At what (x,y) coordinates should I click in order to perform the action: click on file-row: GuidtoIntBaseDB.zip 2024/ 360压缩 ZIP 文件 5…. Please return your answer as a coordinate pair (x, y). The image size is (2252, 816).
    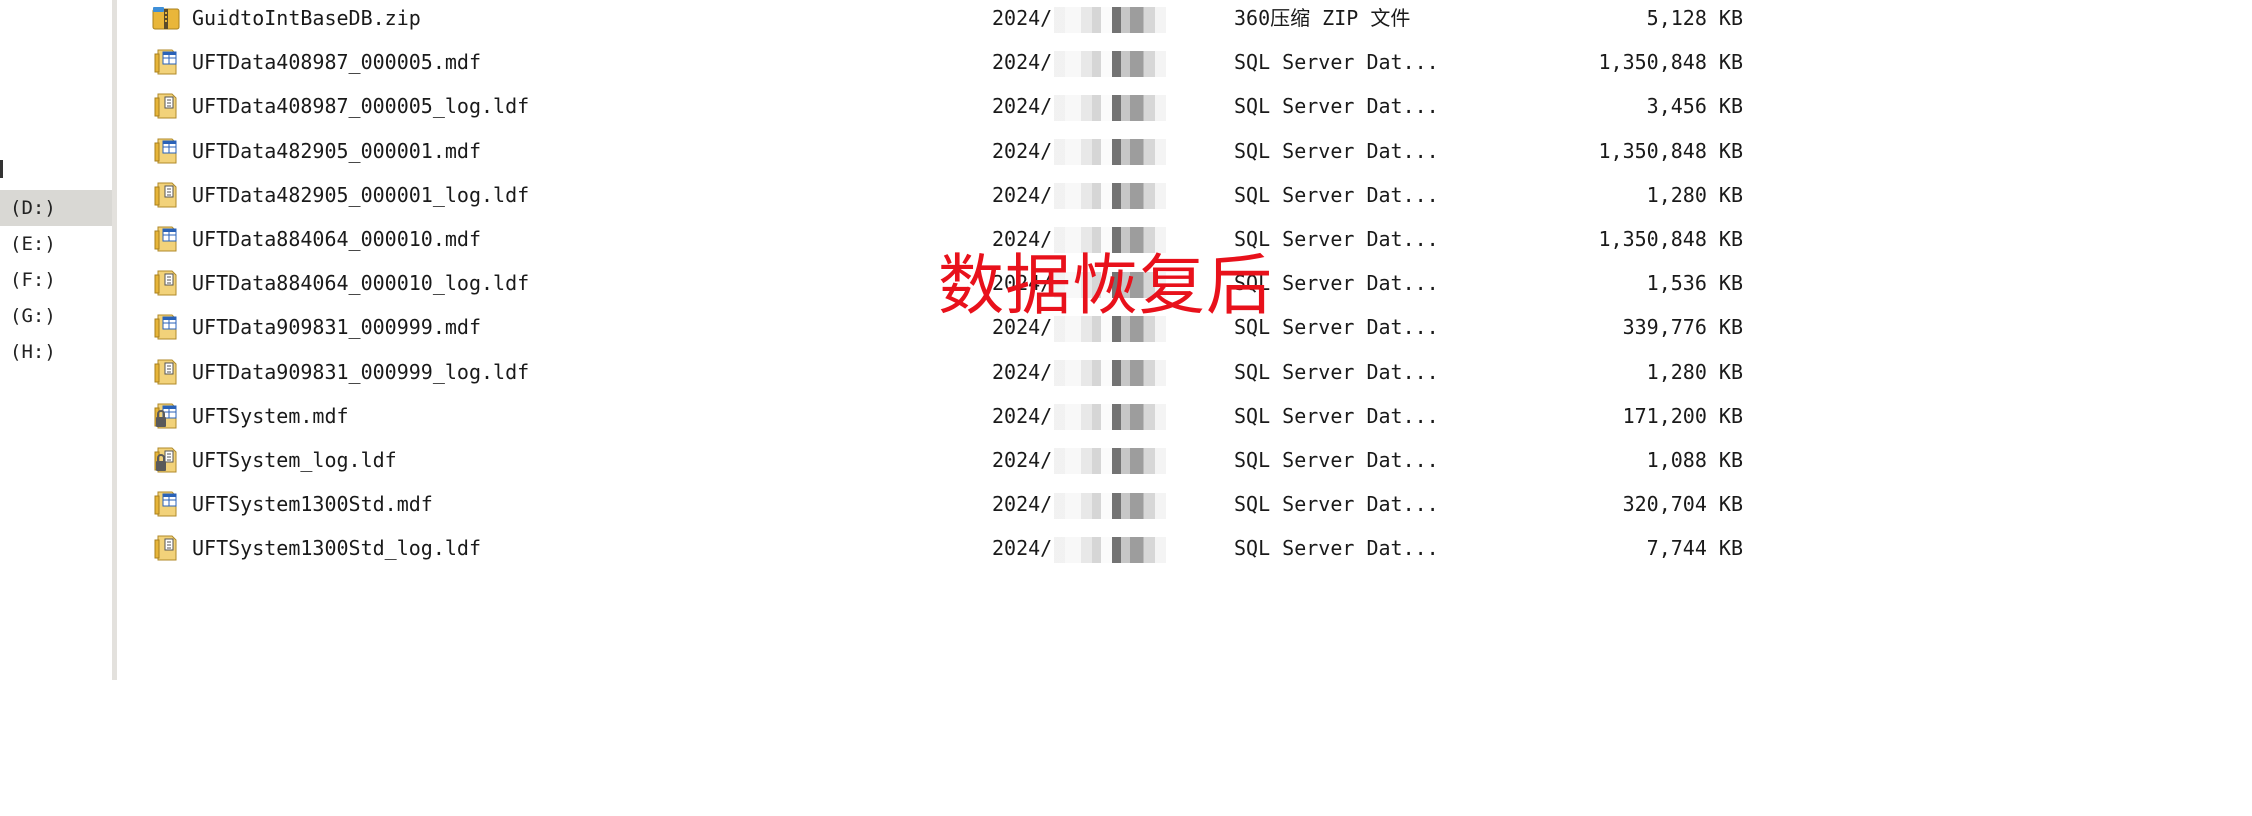
    Looking at the image, I should click on (968, 21).